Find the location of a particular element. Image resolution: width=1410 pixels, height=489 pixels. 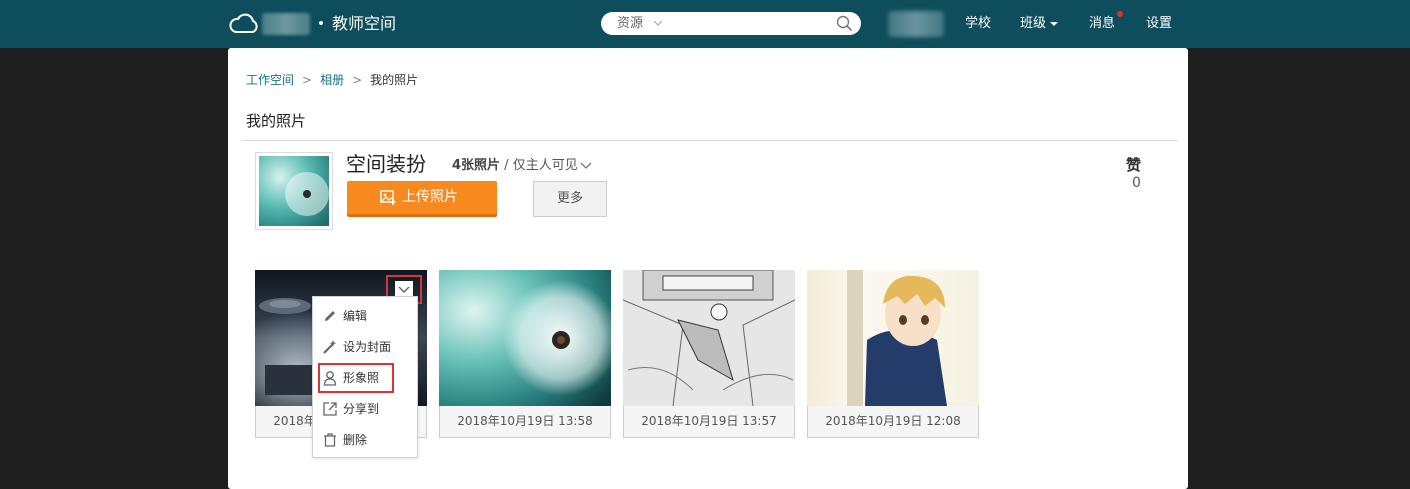

share-external-icon is located at coordinates (330, 409).